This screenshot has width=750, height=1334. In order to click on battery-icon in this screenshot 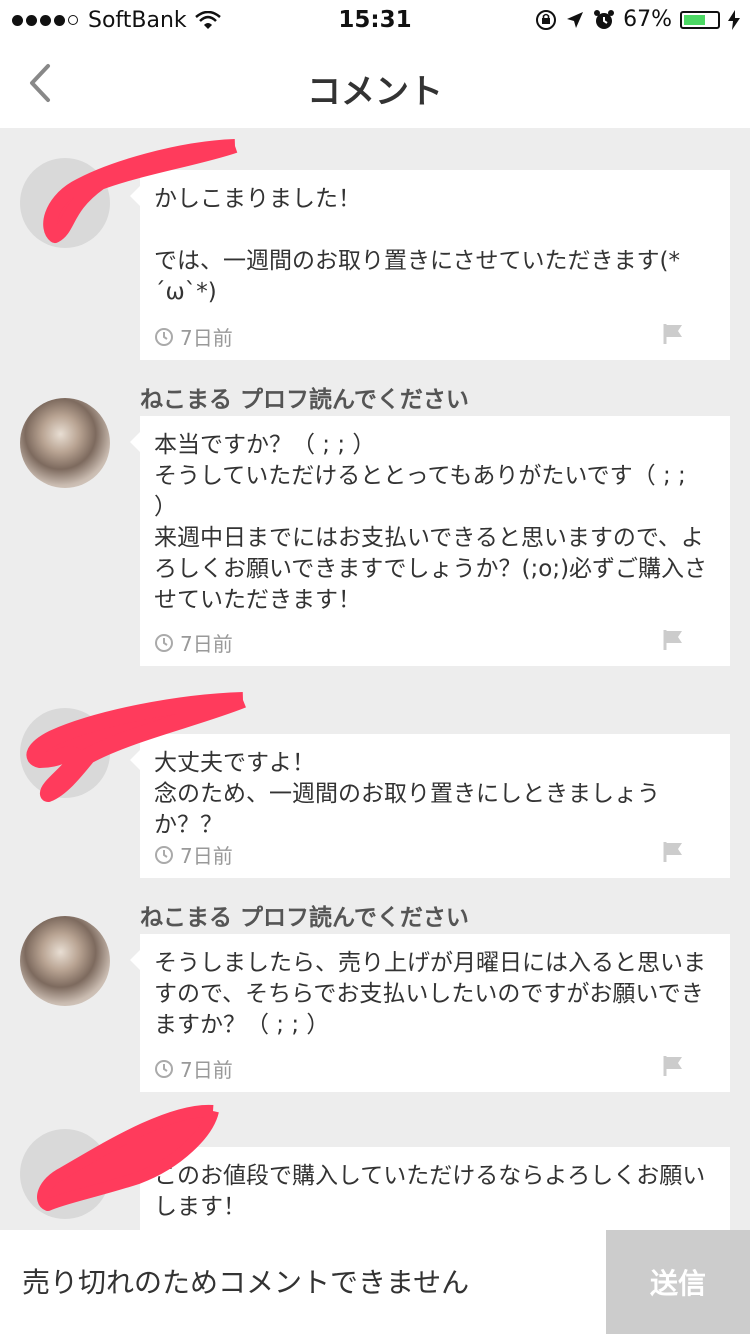, I will do `click(700, 19)`.